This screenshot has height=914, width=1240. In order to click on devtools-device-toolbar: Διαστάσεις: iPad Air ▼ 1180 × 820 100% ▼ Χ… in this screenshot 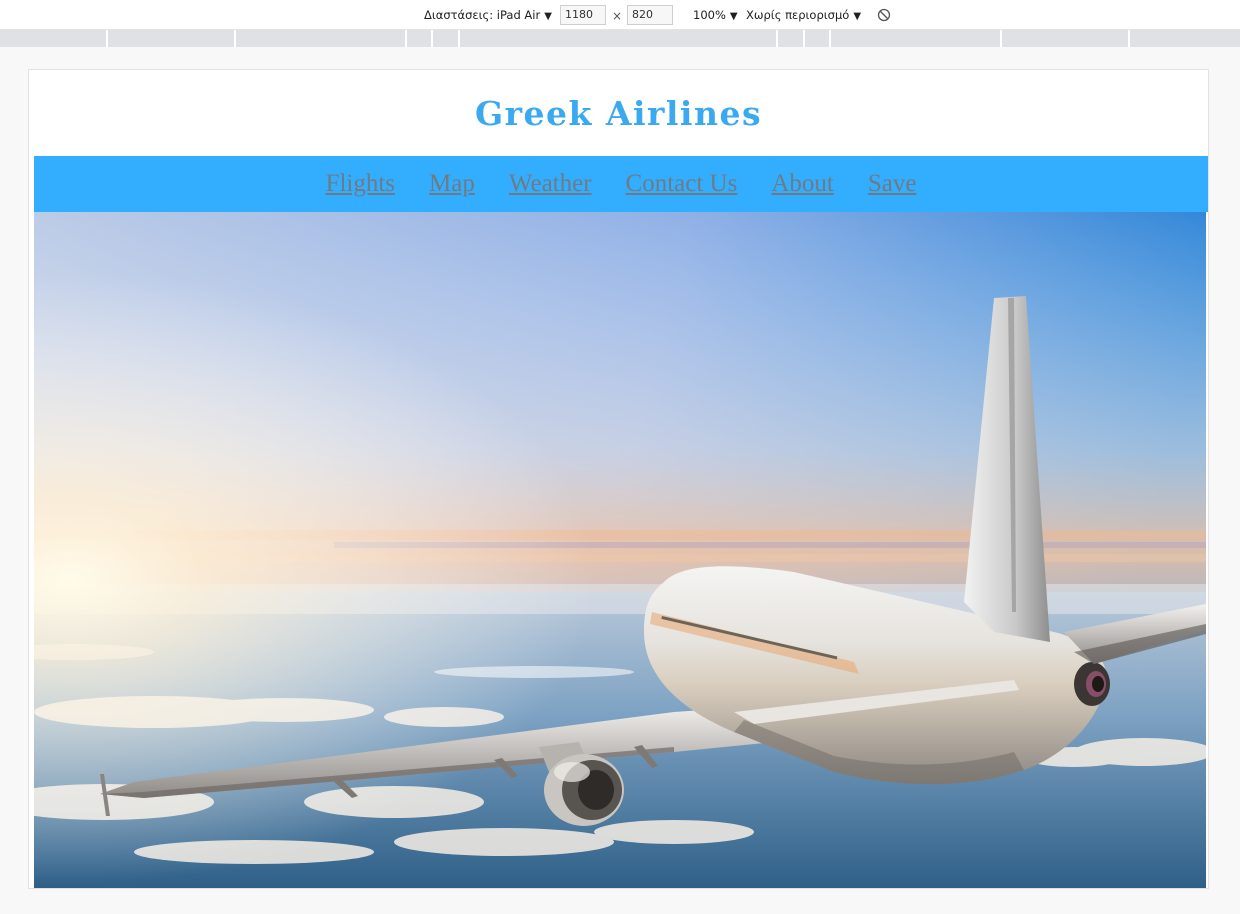, I will do `click(620, 15)`.